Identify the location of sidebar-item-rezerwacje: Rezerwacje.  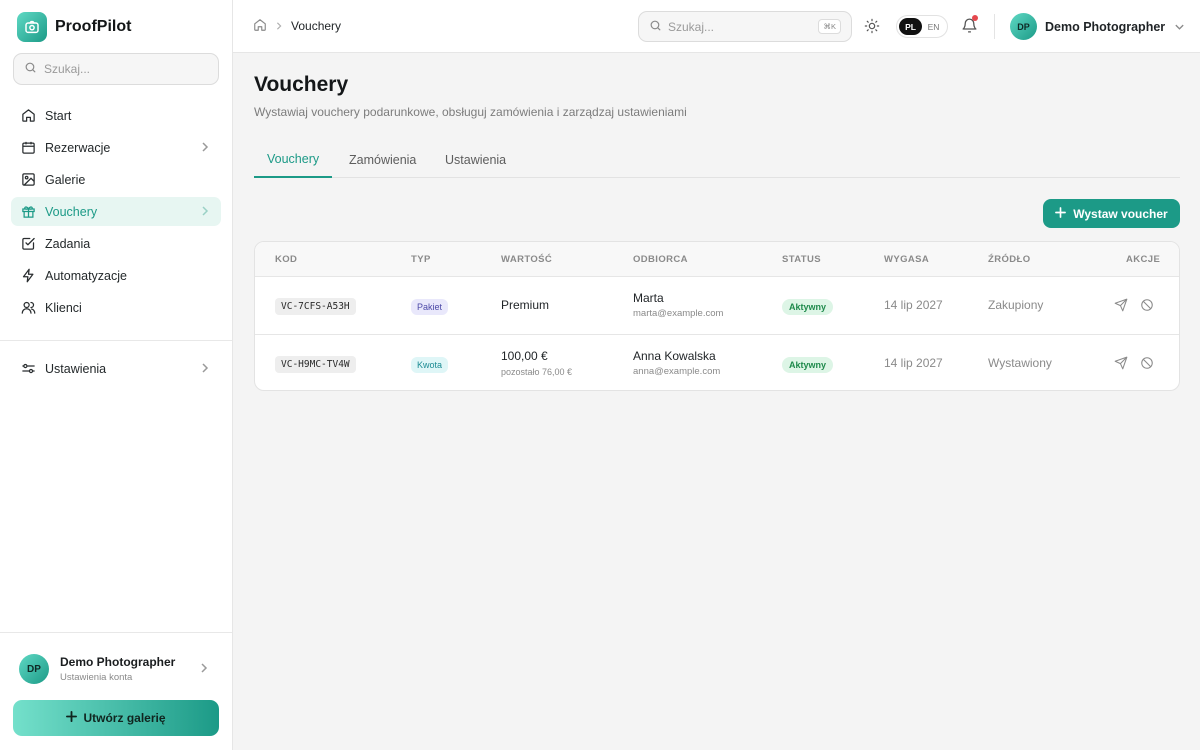
(116, 147).